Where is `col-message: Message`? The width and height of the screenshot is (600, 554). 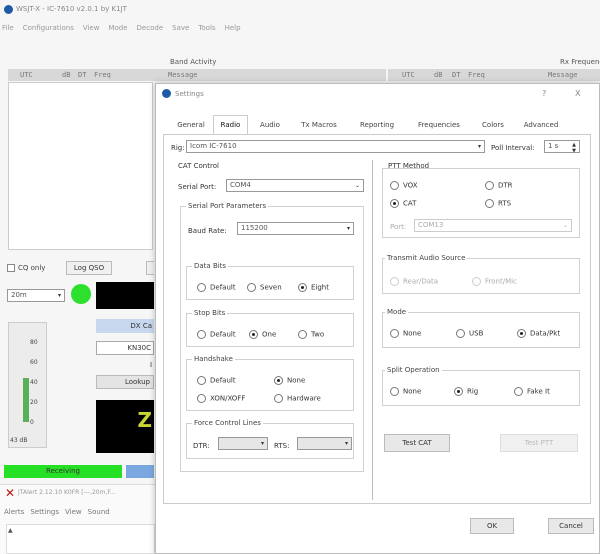 col-message: Message is located at coordinates (183, 75).